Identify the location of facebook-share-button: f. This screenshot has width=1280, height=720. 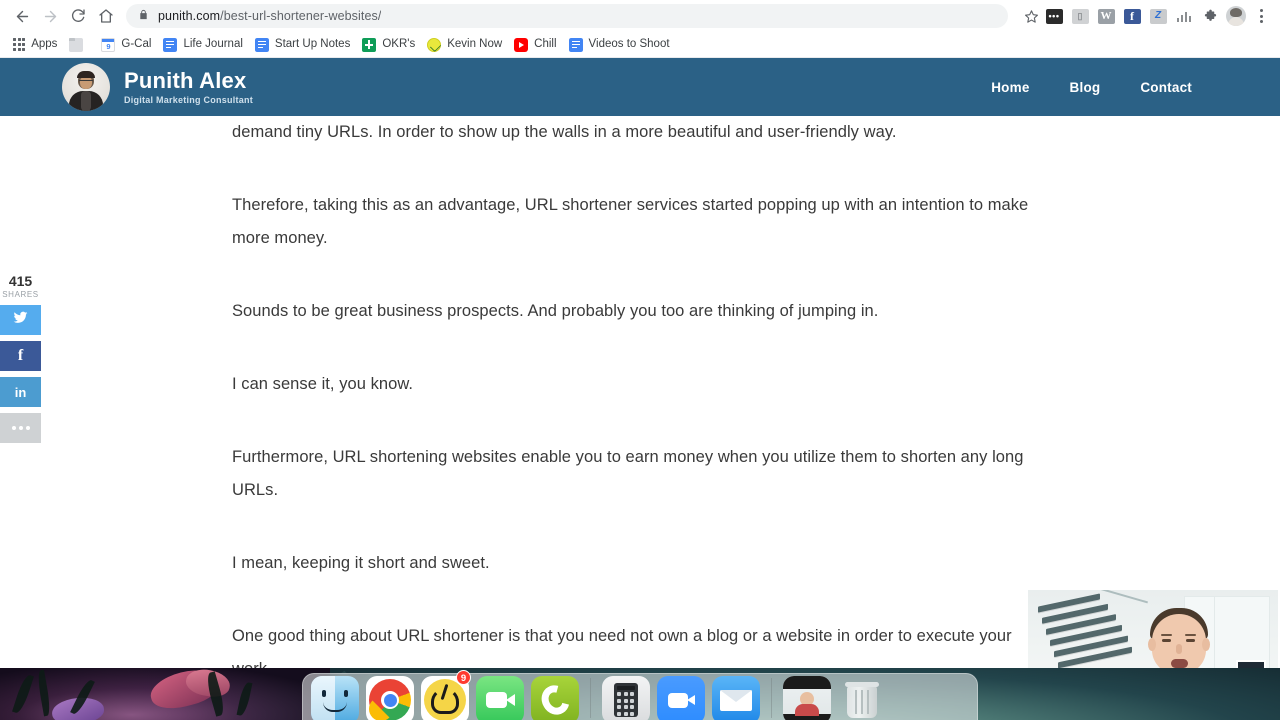
(20, 356).